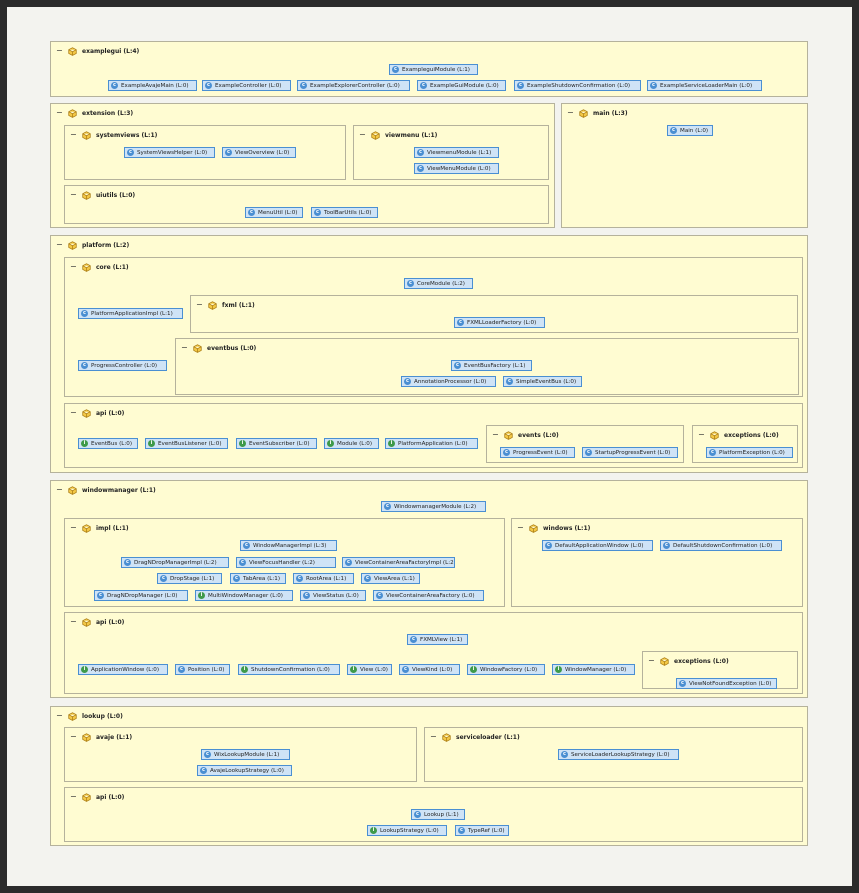 The image size is (859, 893). What do you see at coordinates (259, 152) in the screenshot?
I see `class-node: c ViewOverview (L:0)` at bounding box center [259, 152].